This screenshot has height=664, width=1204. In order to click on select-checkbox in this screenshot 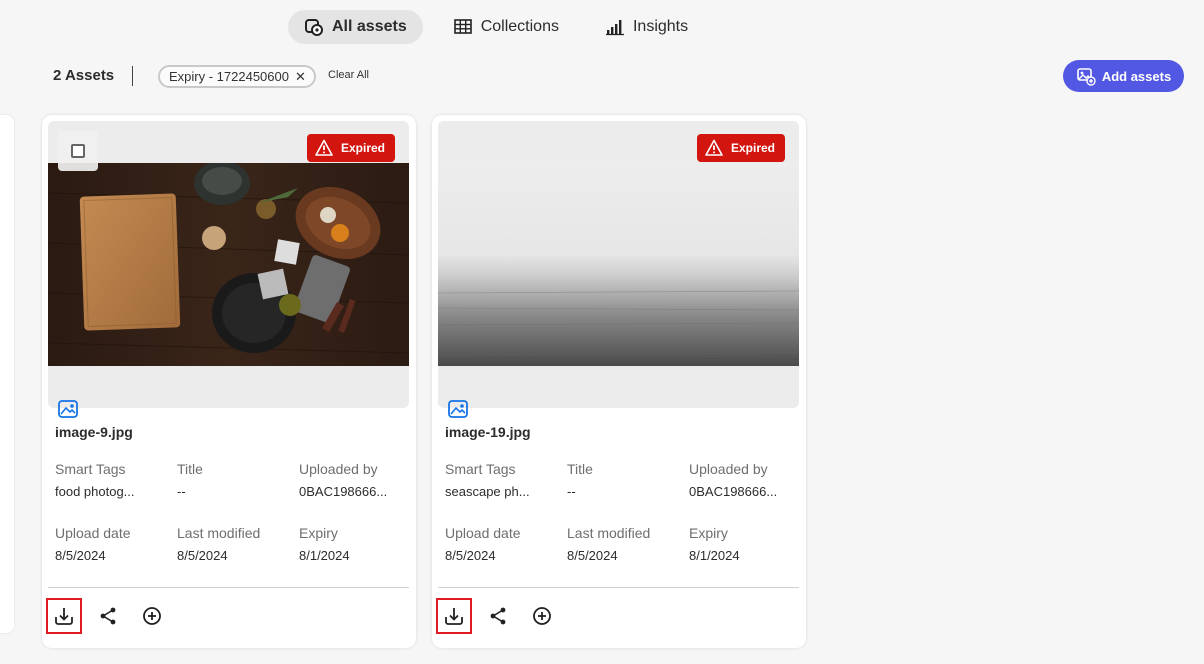, I will do `click(78, 151)`.